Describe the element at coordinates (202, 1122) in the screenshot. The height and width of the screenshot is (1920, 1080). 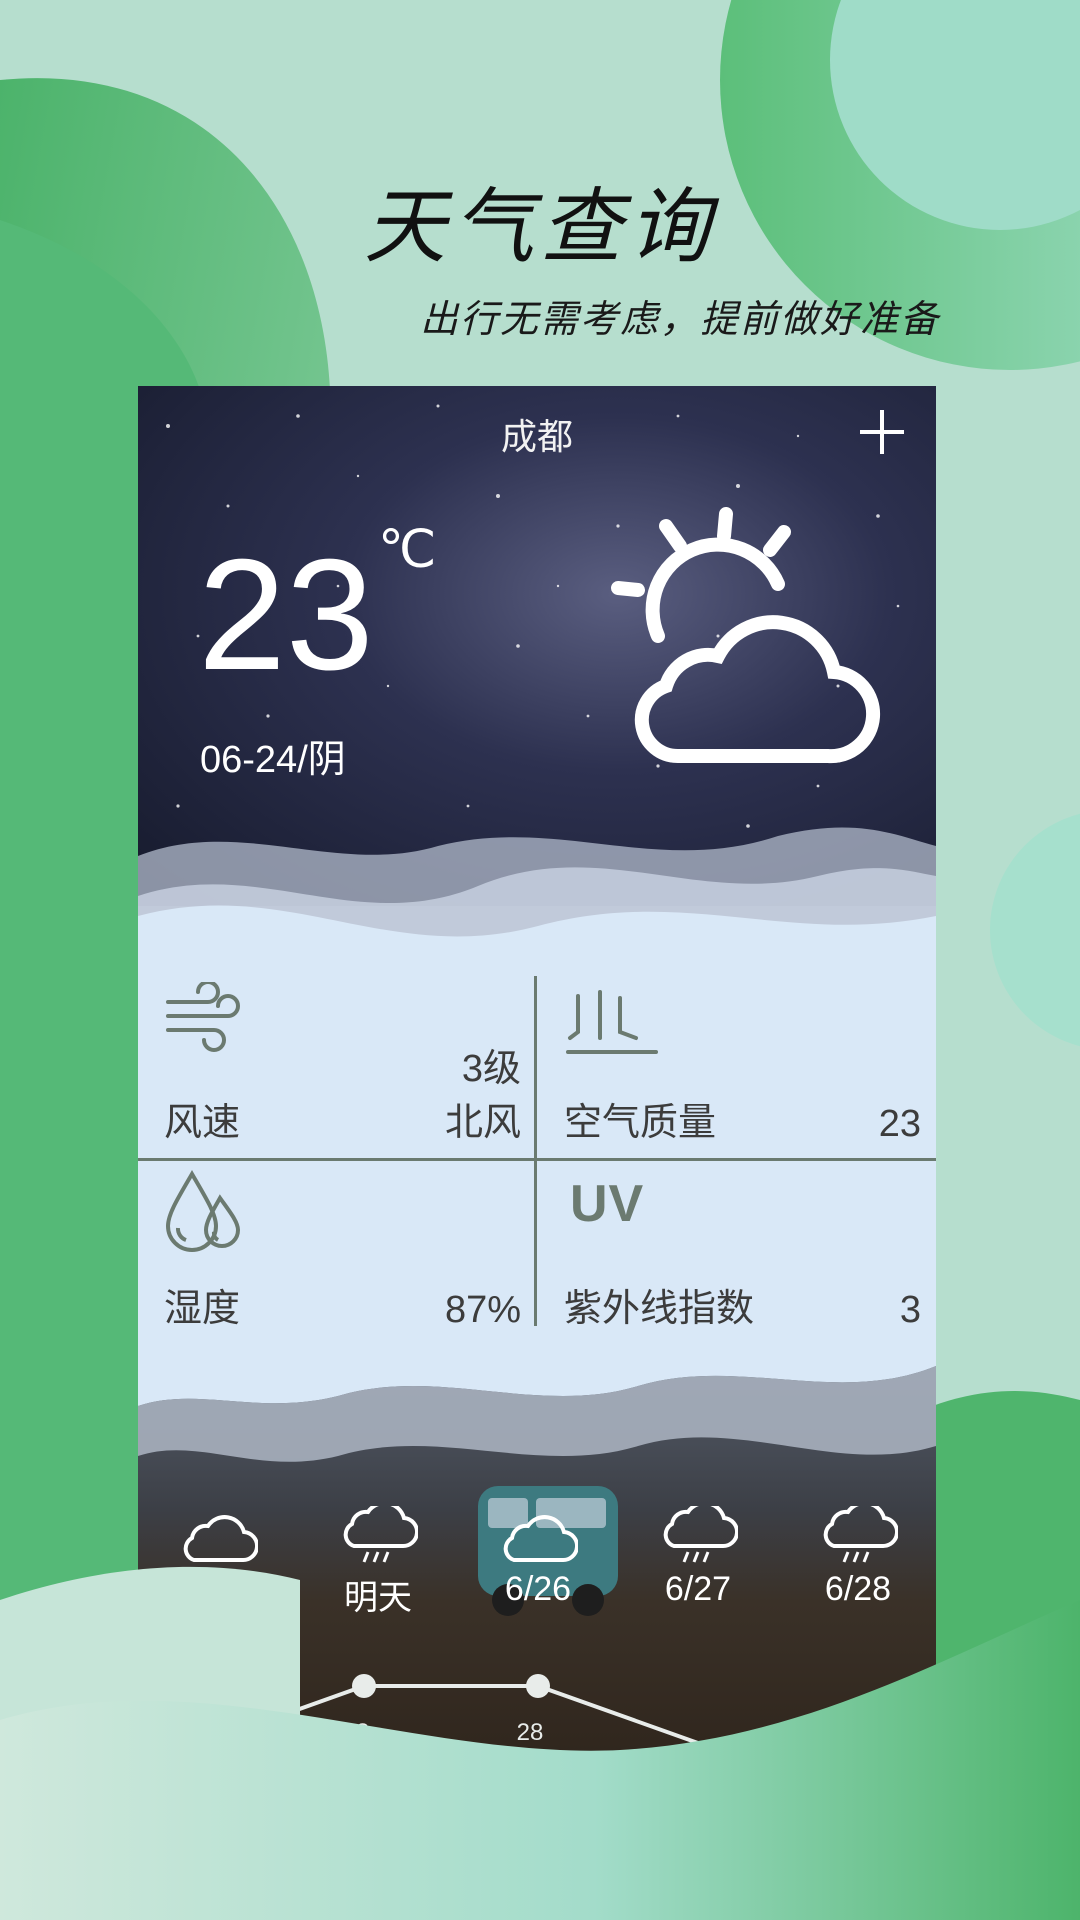
I see `wind-label: 风速` at that location.